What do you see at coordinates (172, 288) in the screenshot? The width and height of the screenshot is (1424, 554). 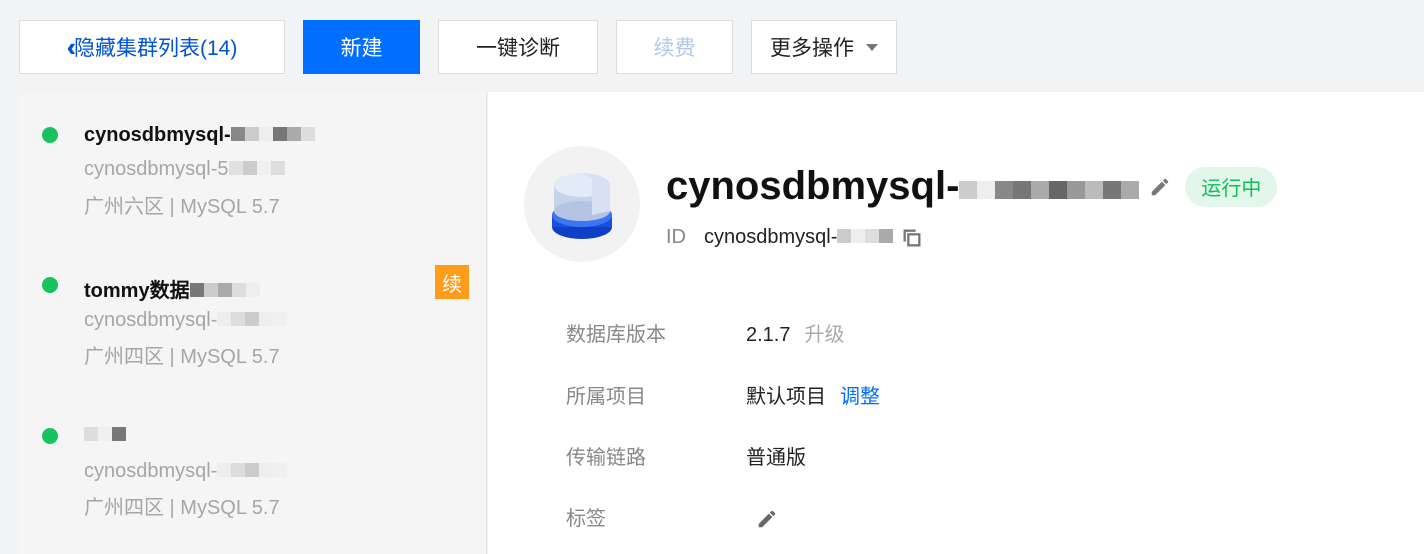 I see `cluster-name: tommy数据` at bounding box center [172, 288].